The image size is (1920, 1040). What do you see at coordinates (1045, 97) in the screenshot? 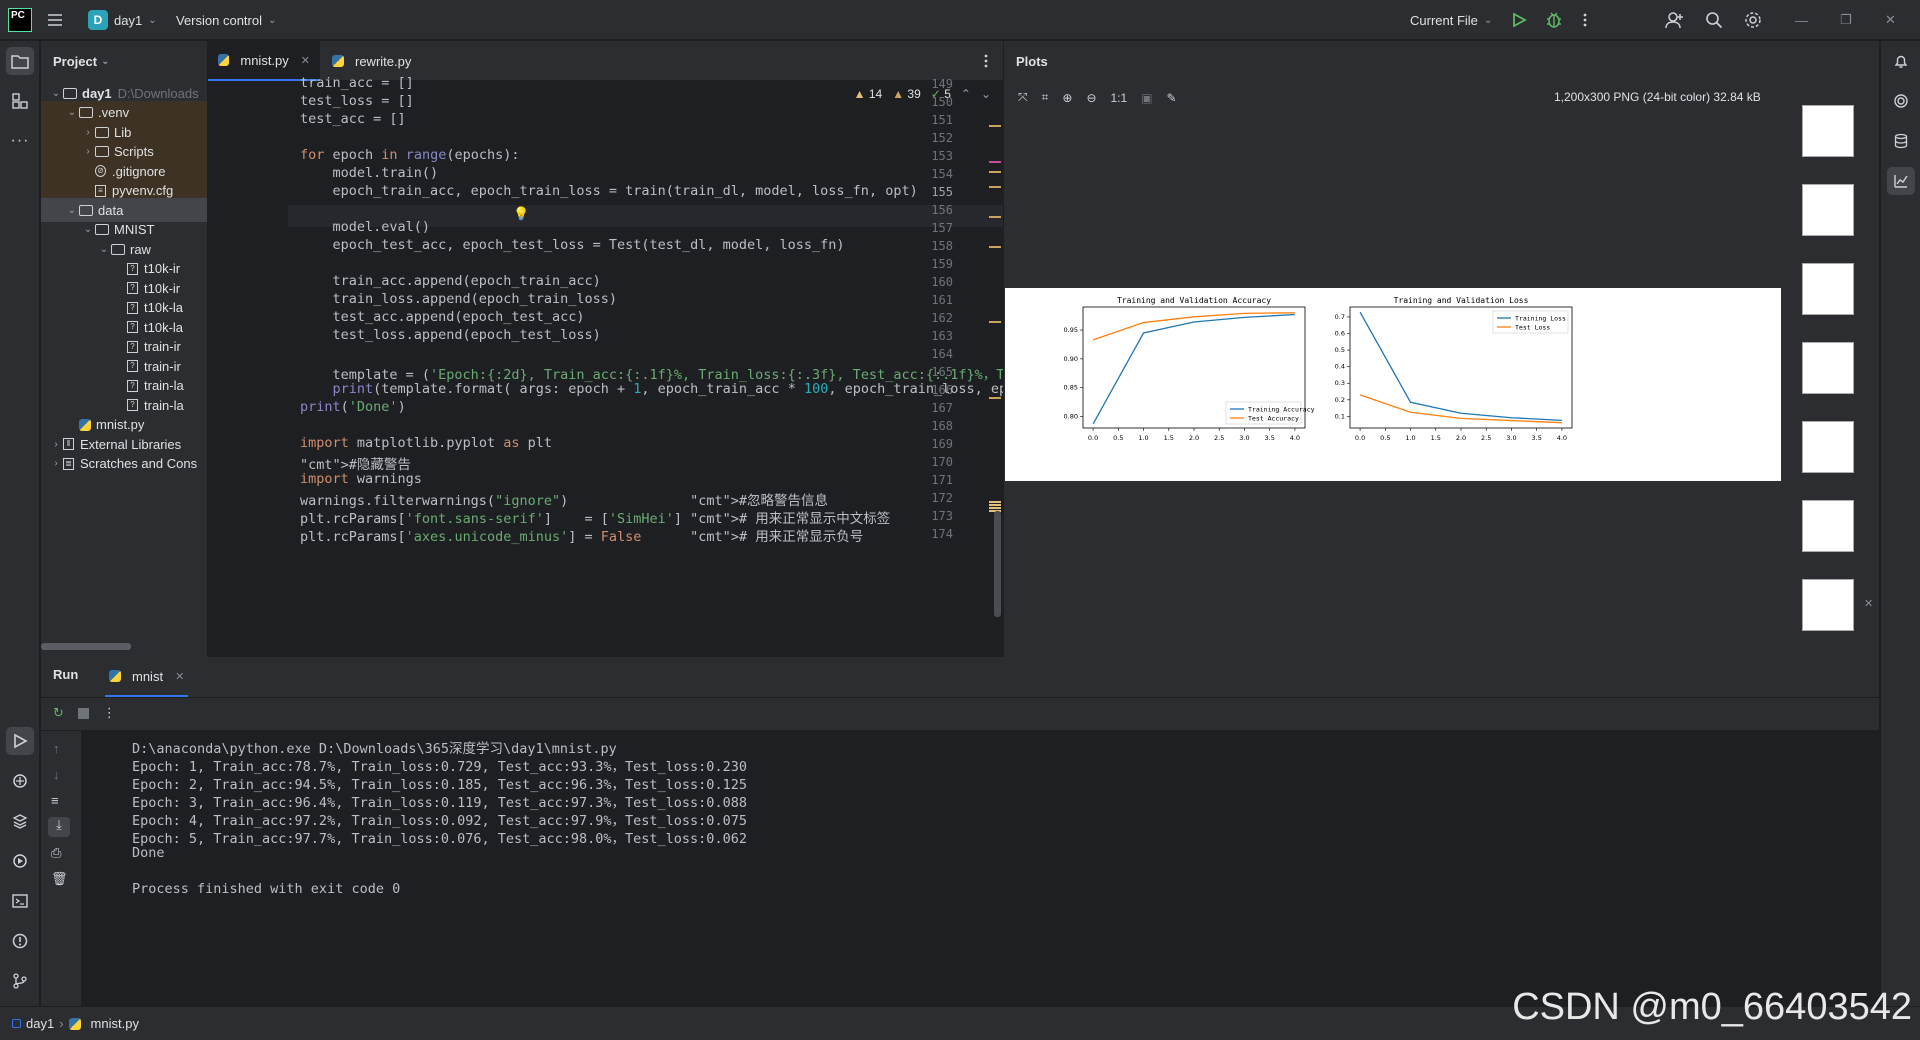
I see `crop-icon: ⌗` at bounding box center [1045, 97].